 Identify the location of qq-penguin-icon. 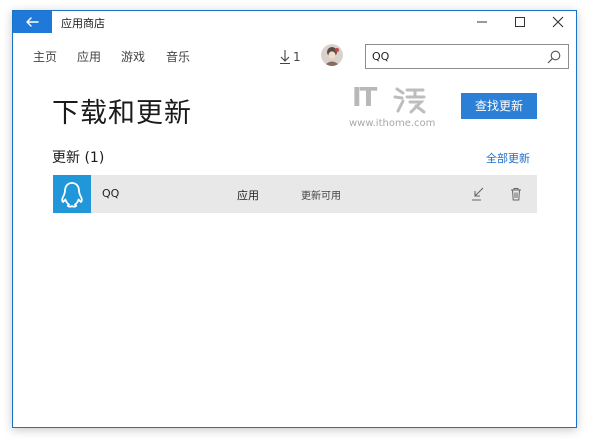
(72, 195).